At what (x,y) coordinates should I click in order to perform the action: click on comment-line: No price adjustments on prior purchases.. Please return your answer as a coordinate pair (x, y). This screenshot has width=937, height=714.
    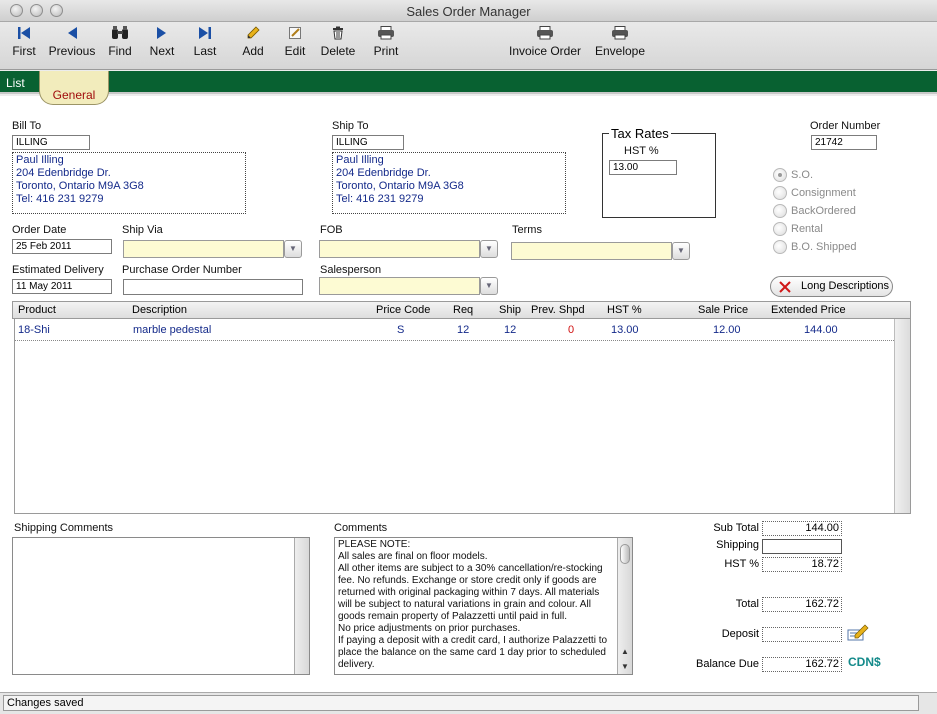
    Looking at the image, I should click on (429, 628).